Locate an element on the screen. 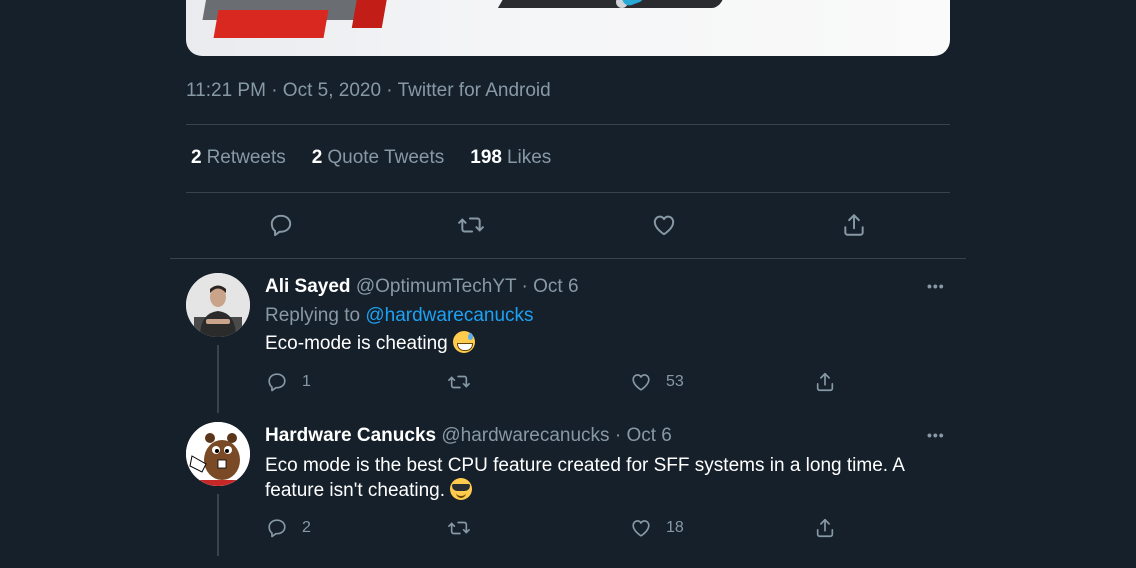  sunglasses-emoji-icon is located at coordinates (461, 489).